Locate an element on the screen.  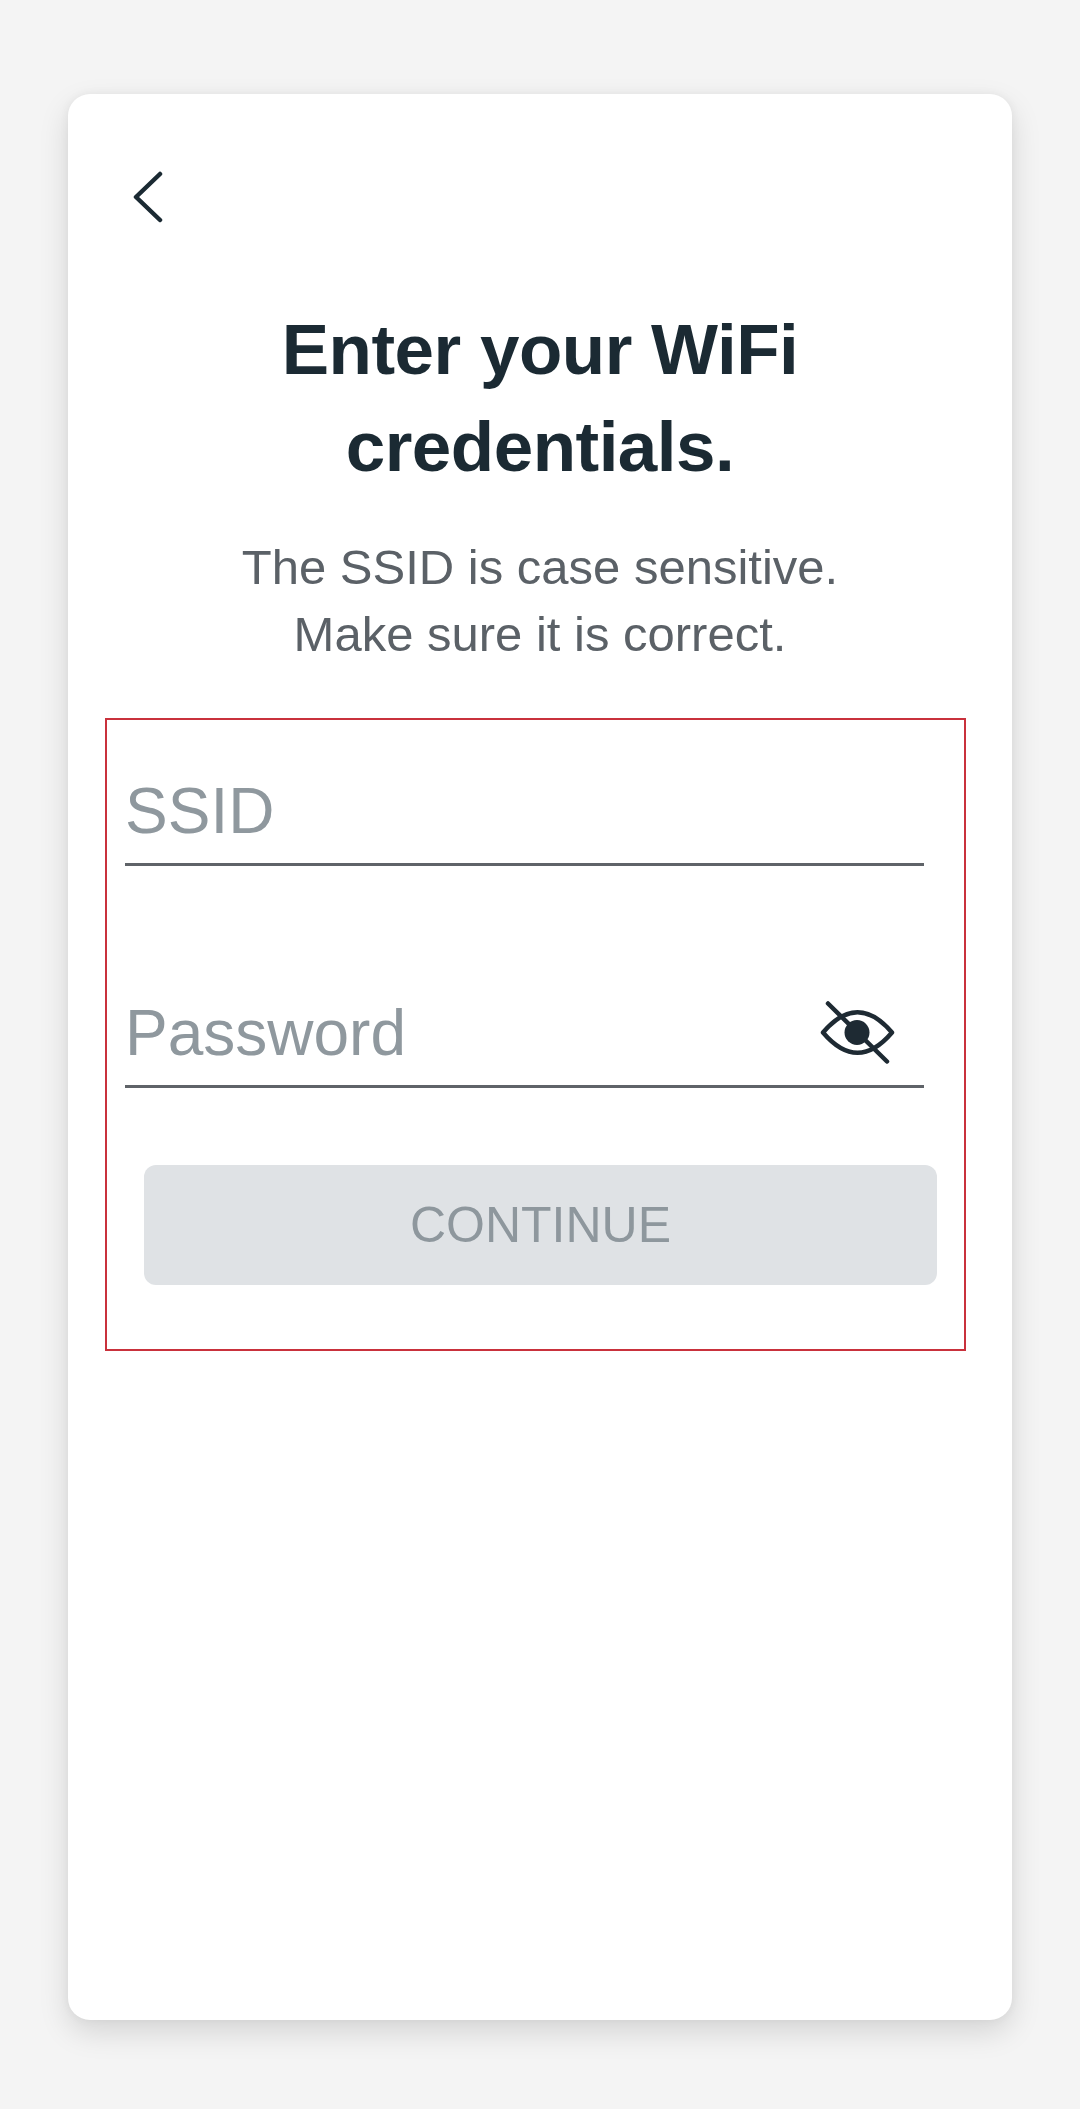
instruction-text: The SSID is case sensitive. Make sure it is correct. is located at coordinates (540, 601).